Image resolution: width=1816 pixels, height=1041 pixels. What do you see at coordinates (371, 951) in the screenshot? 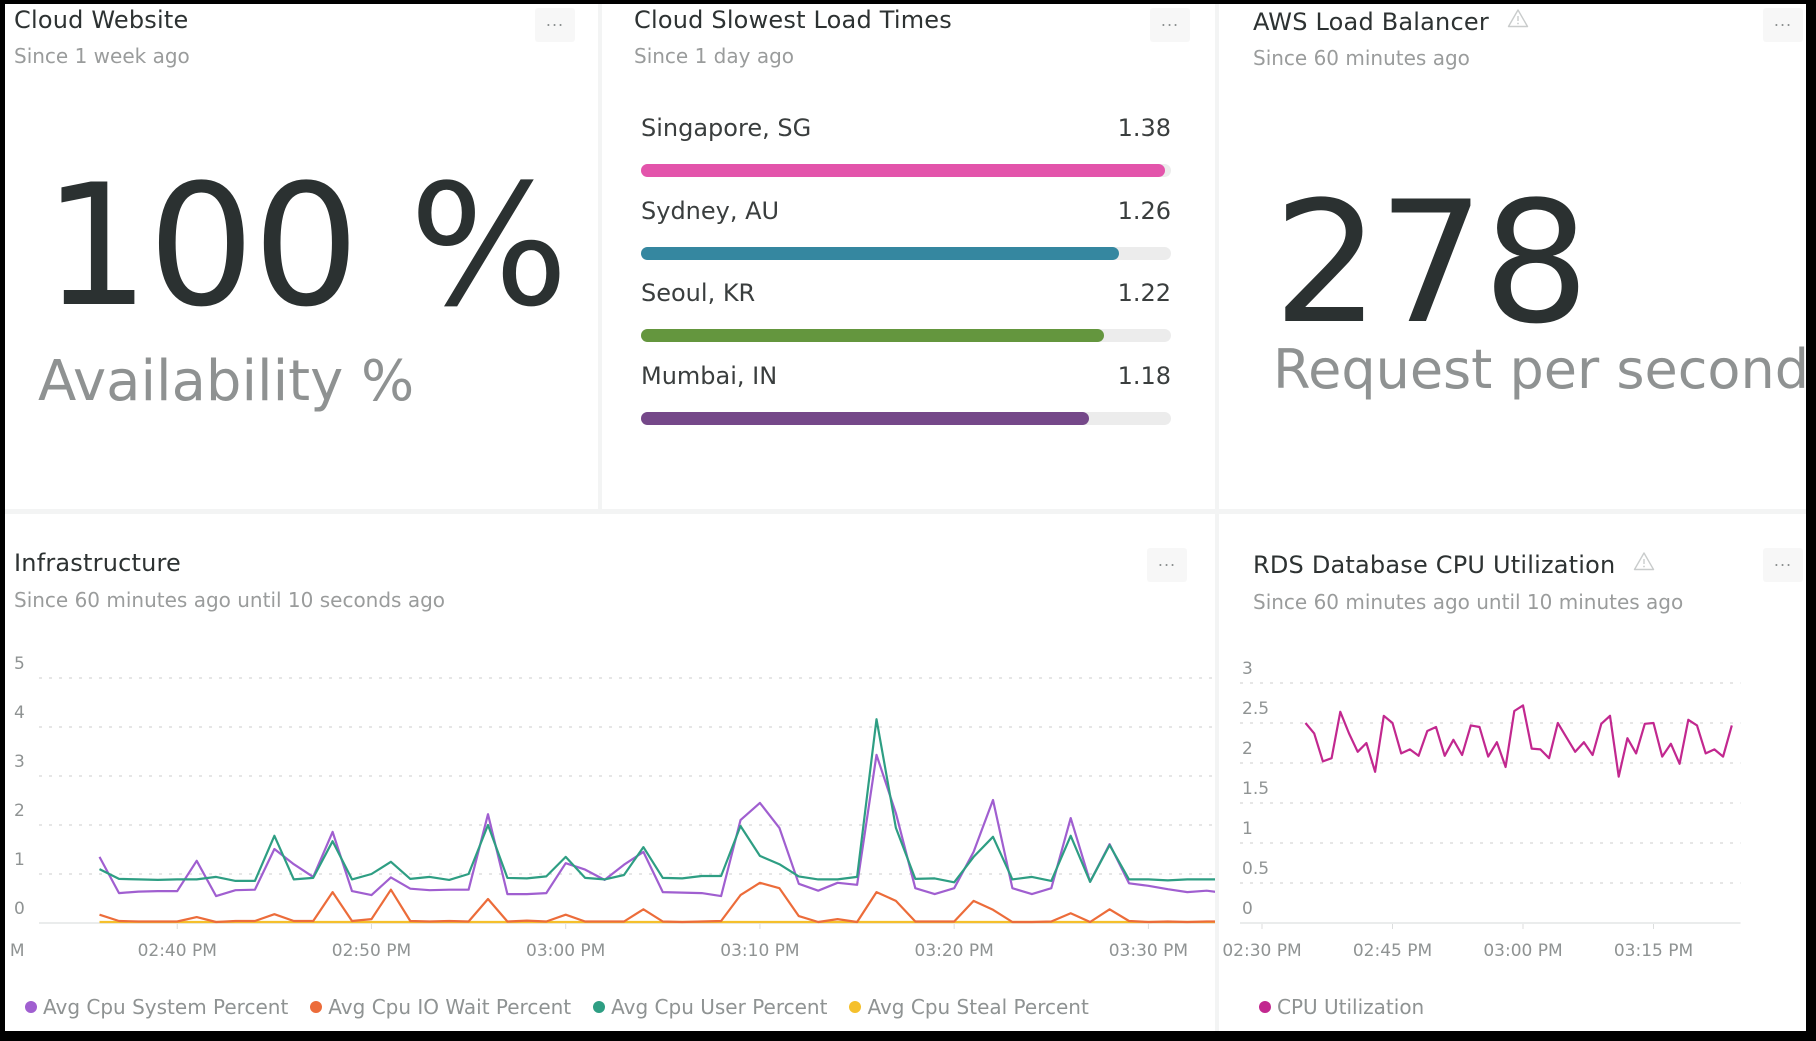
I see `x-tick-label: 02:50 PM` at bounding box center [371, 951].